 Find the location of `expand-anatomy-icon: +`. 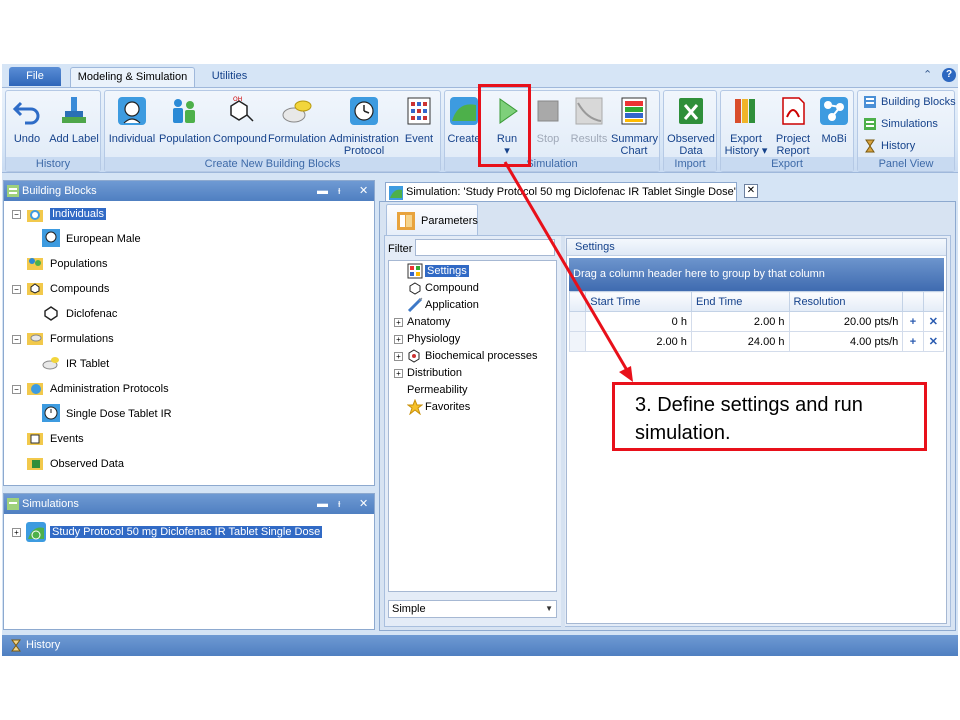

expand-anatomy-icon: + is located at coordinates (398, 322).